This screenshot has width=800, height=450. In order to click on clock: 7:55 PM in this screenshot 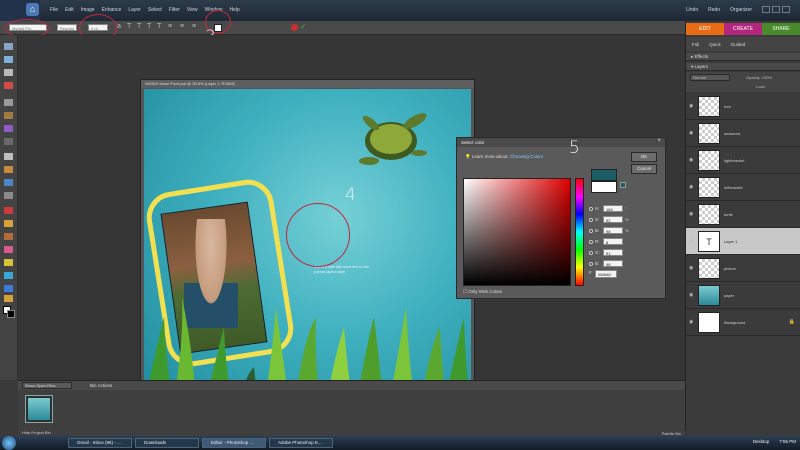, I will do `click(787, 441)`.